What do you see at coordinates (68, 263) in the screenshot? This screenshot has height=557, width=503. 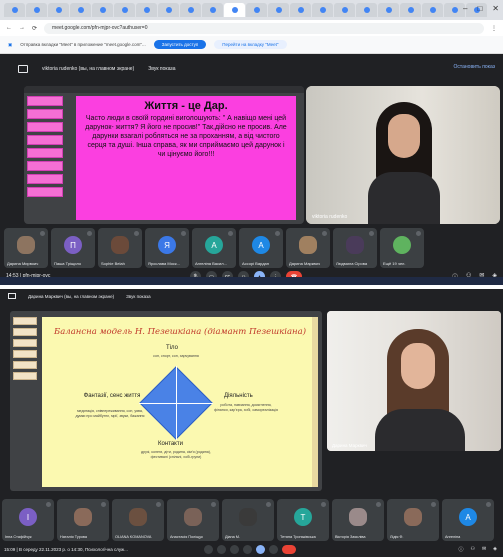 I see `participant-name: Паша Тріщило` at bounding box center [68, 263].